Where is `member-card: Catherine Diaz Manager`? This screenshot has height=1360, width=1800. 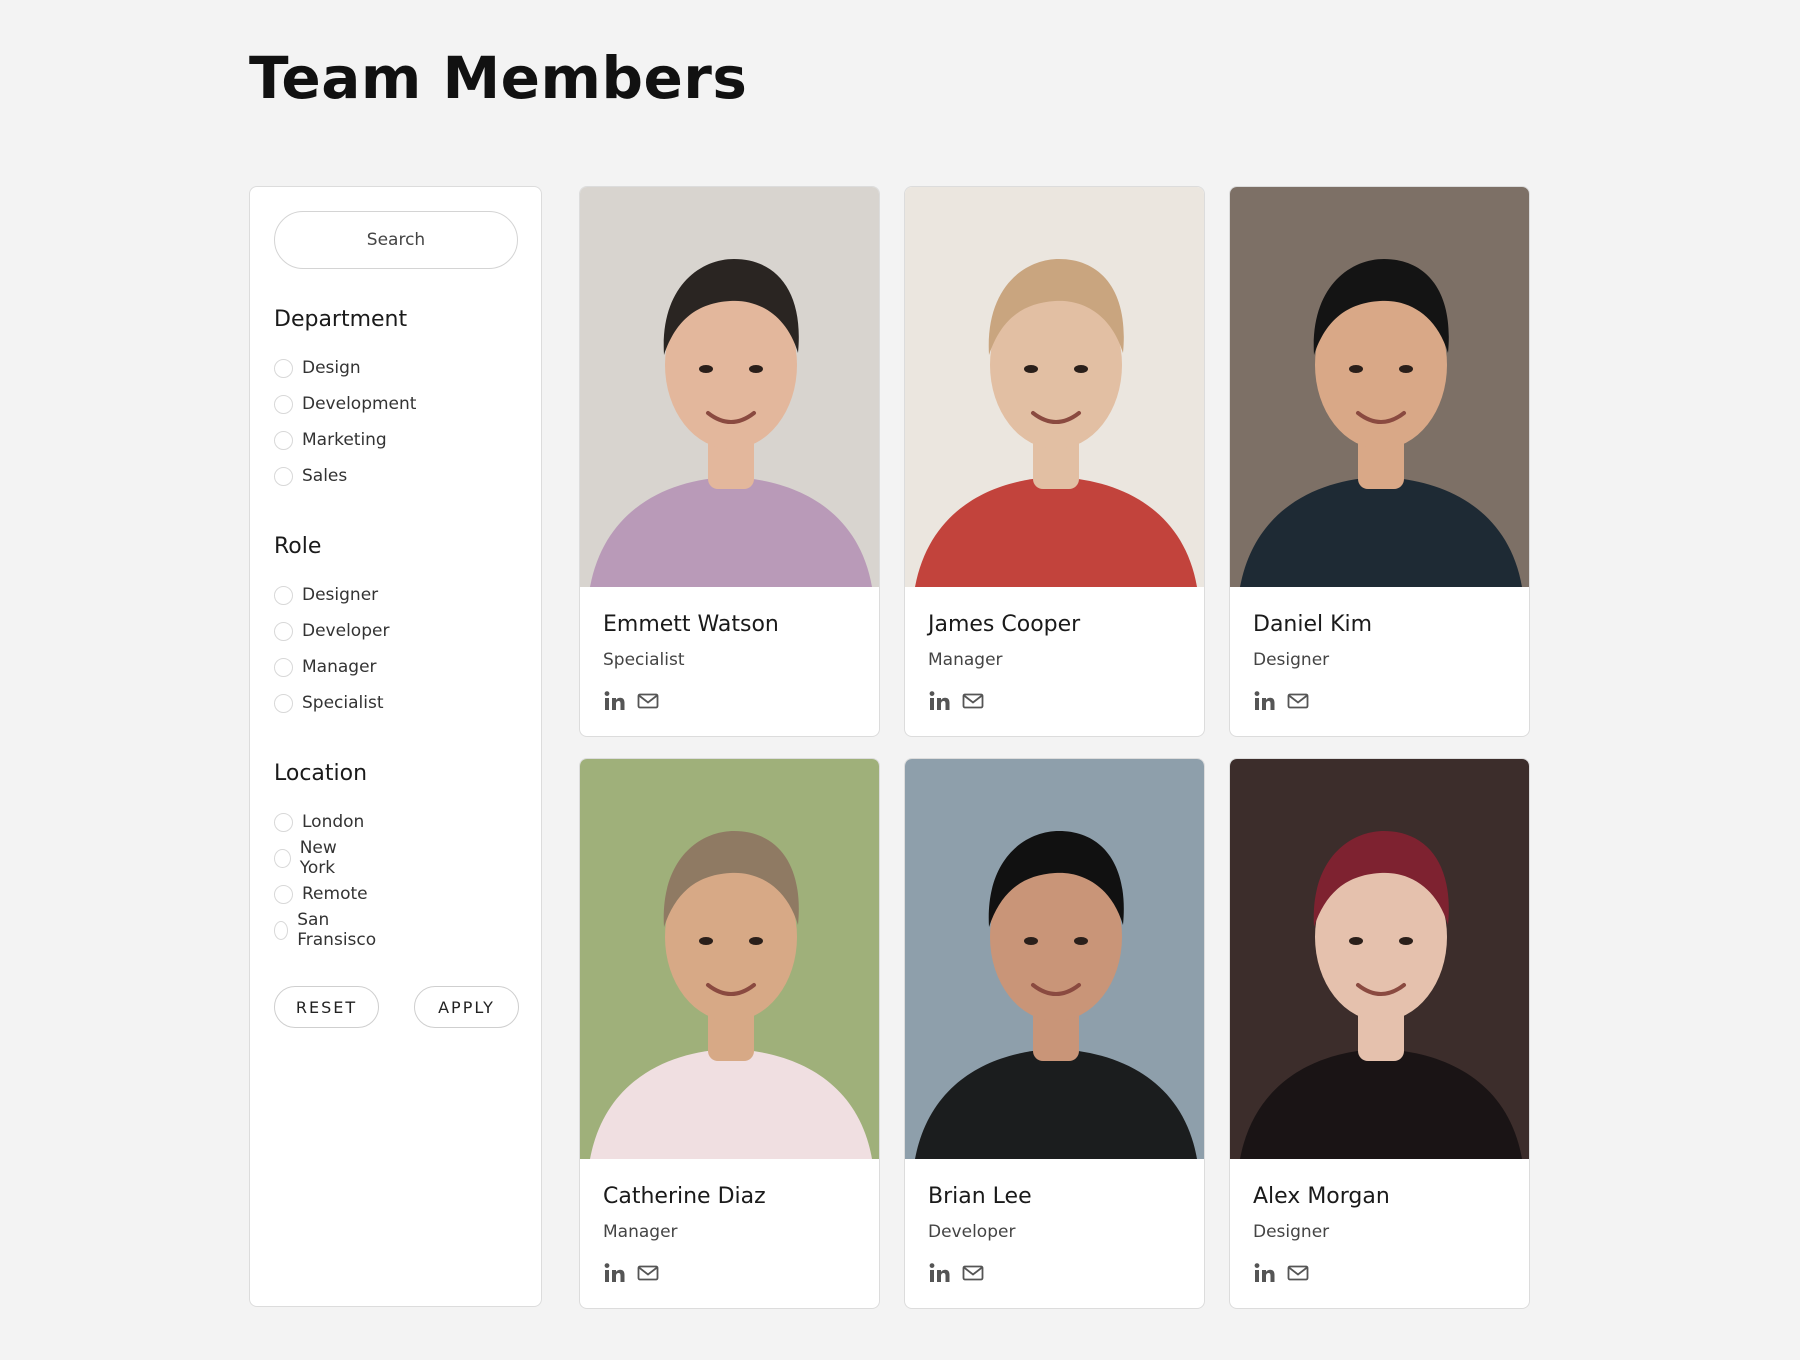
member-card: Catherine Diaz Manager is located at coordinates (729, 1033).